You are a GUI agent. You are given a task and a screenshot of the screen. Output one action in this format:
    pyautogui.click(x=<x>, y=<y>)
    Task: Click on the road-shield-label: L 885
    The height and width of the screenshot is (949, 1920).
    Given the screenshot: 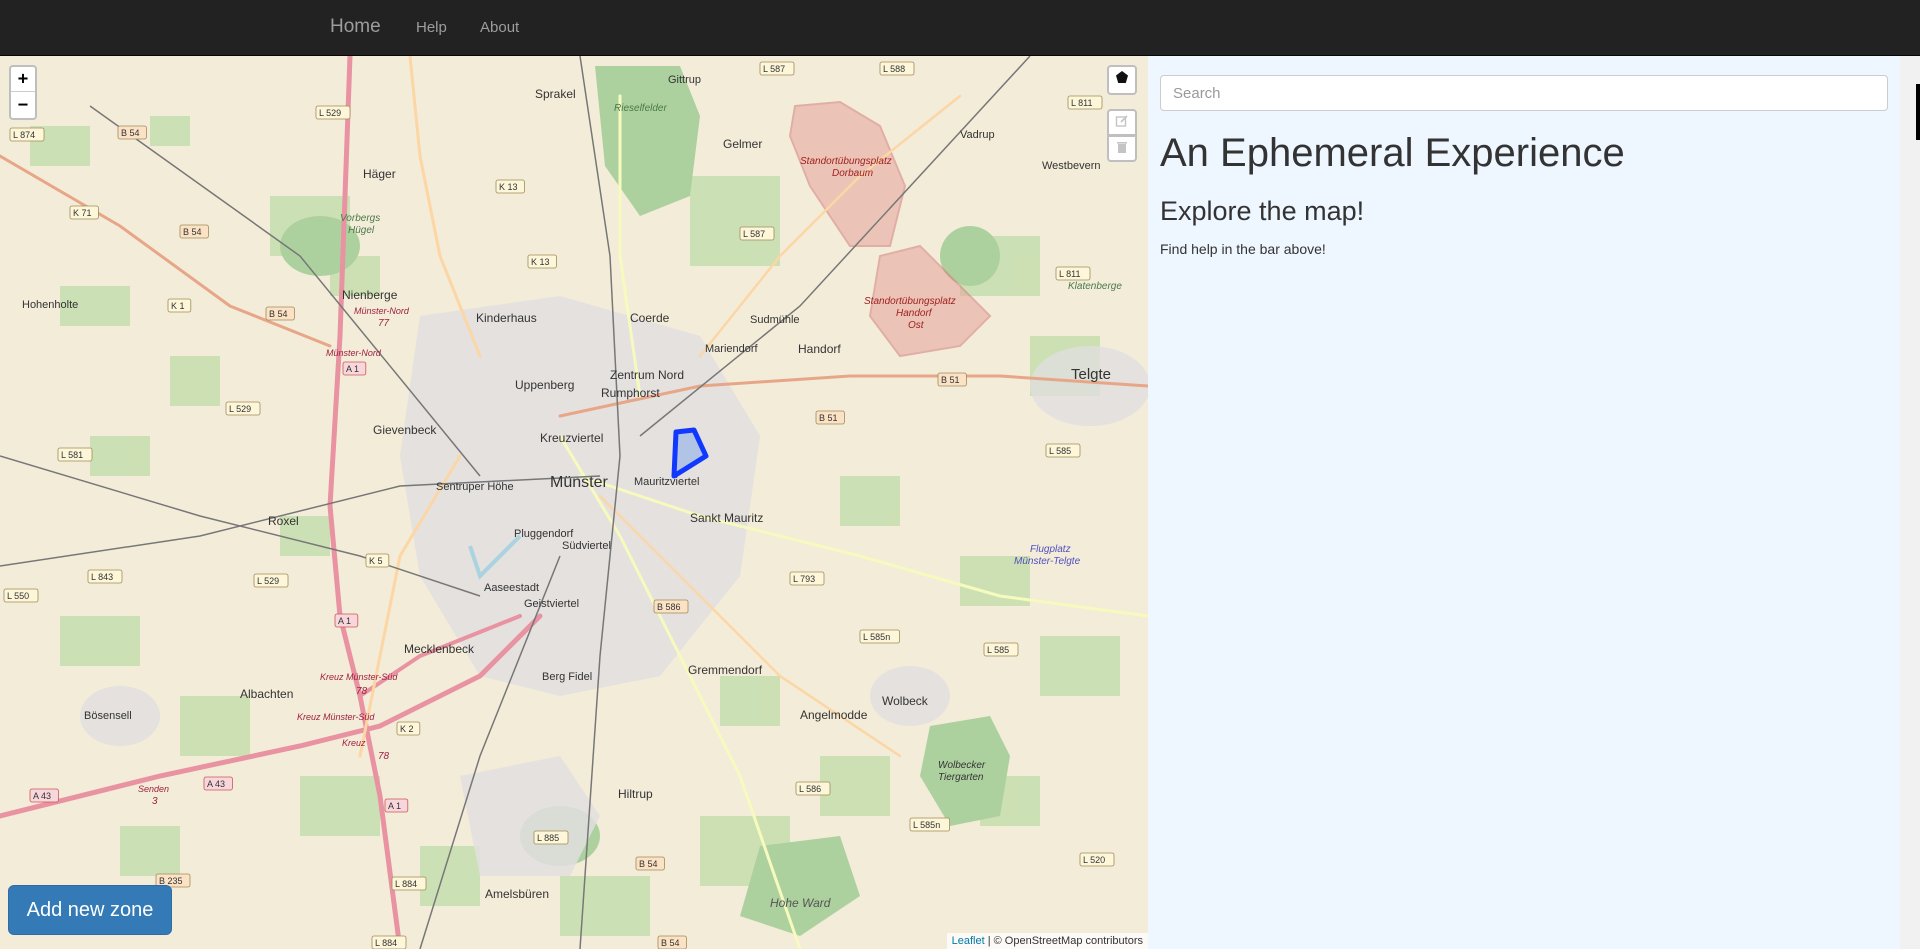 What is the action you would take?
    pyautogui.click(x=548, y=838)
    